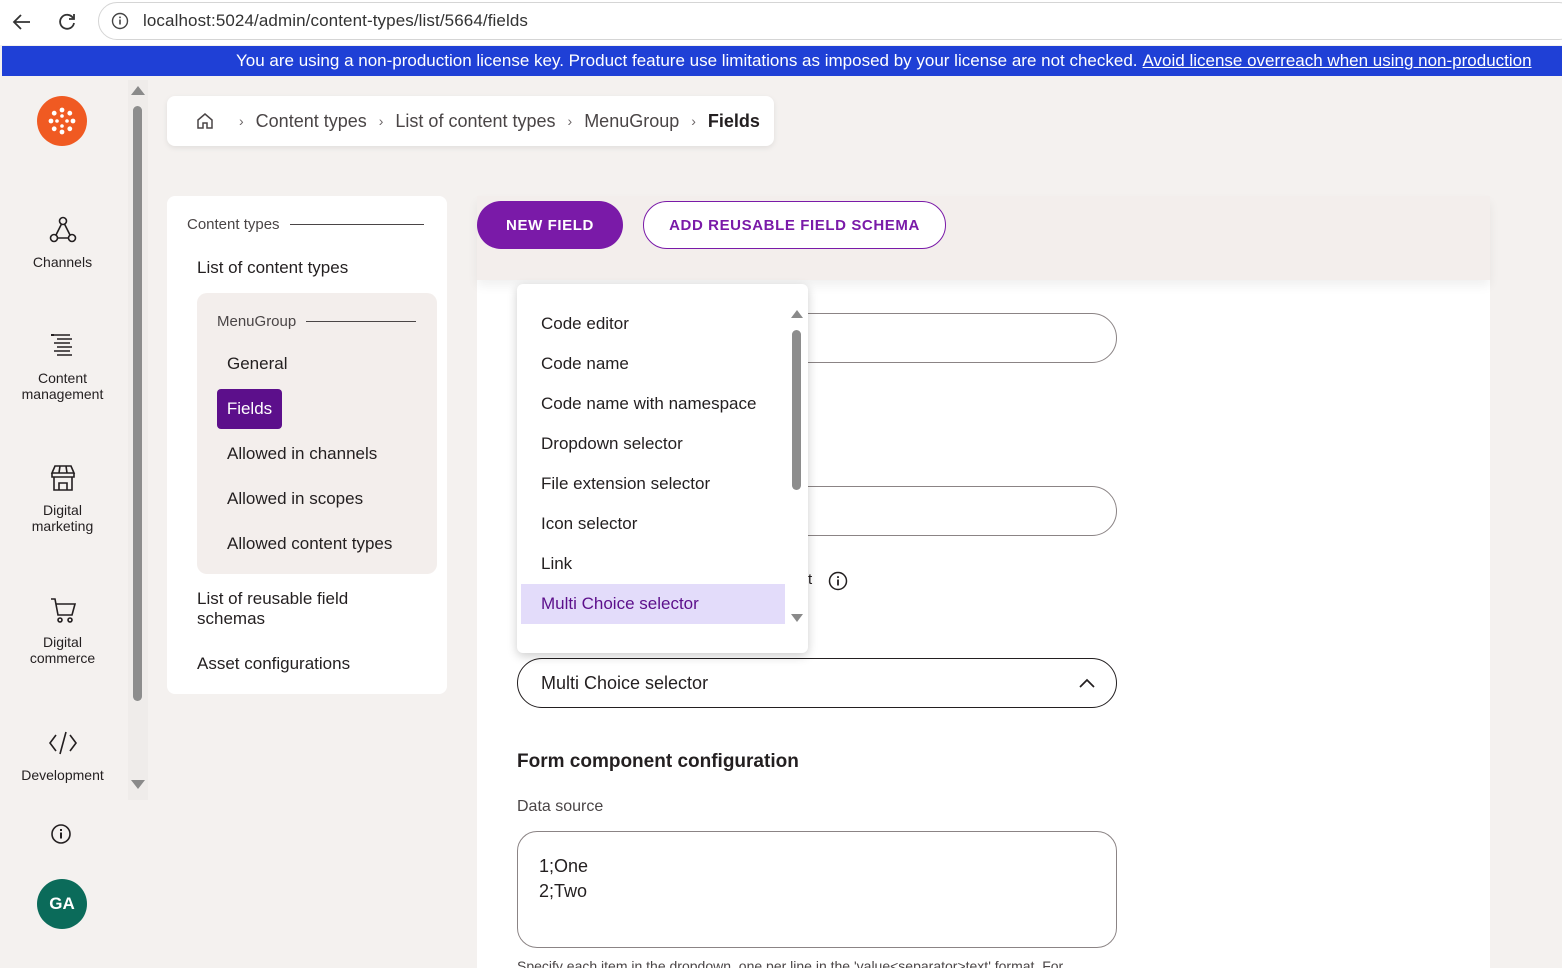 This screenshot has height=968, width=1562. I want to click on channels-icon, so click(62, 229).